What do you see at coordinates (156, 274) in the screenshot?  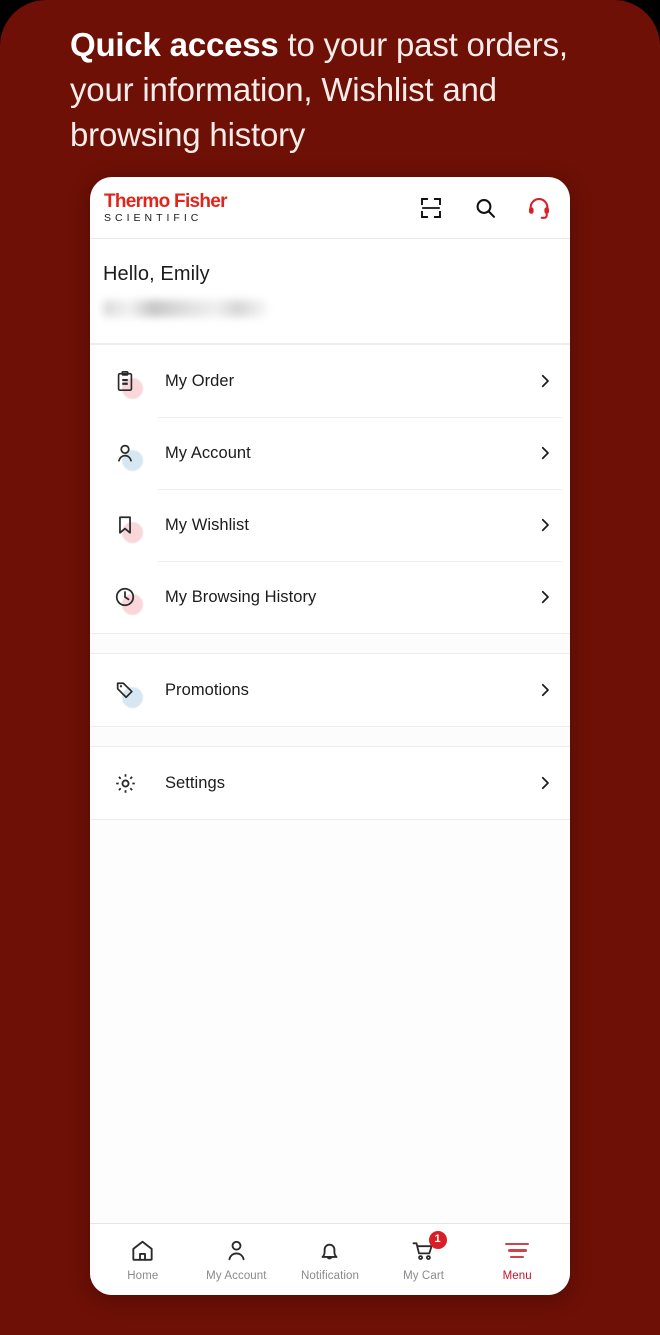 I see `greeting-salutation: Hello, Emily` at bounding box center [156, 274].